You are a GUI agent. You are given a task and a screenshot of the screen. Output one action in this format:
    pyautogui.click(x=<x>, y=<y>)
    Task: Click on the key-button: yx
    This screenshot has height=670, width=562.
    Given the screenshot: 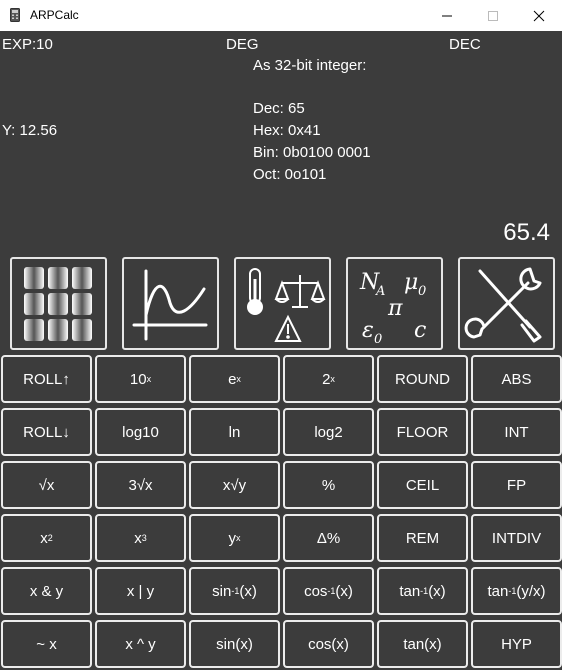 What is the action you would take?
    pyautogui.click(x=234, y=538)
    